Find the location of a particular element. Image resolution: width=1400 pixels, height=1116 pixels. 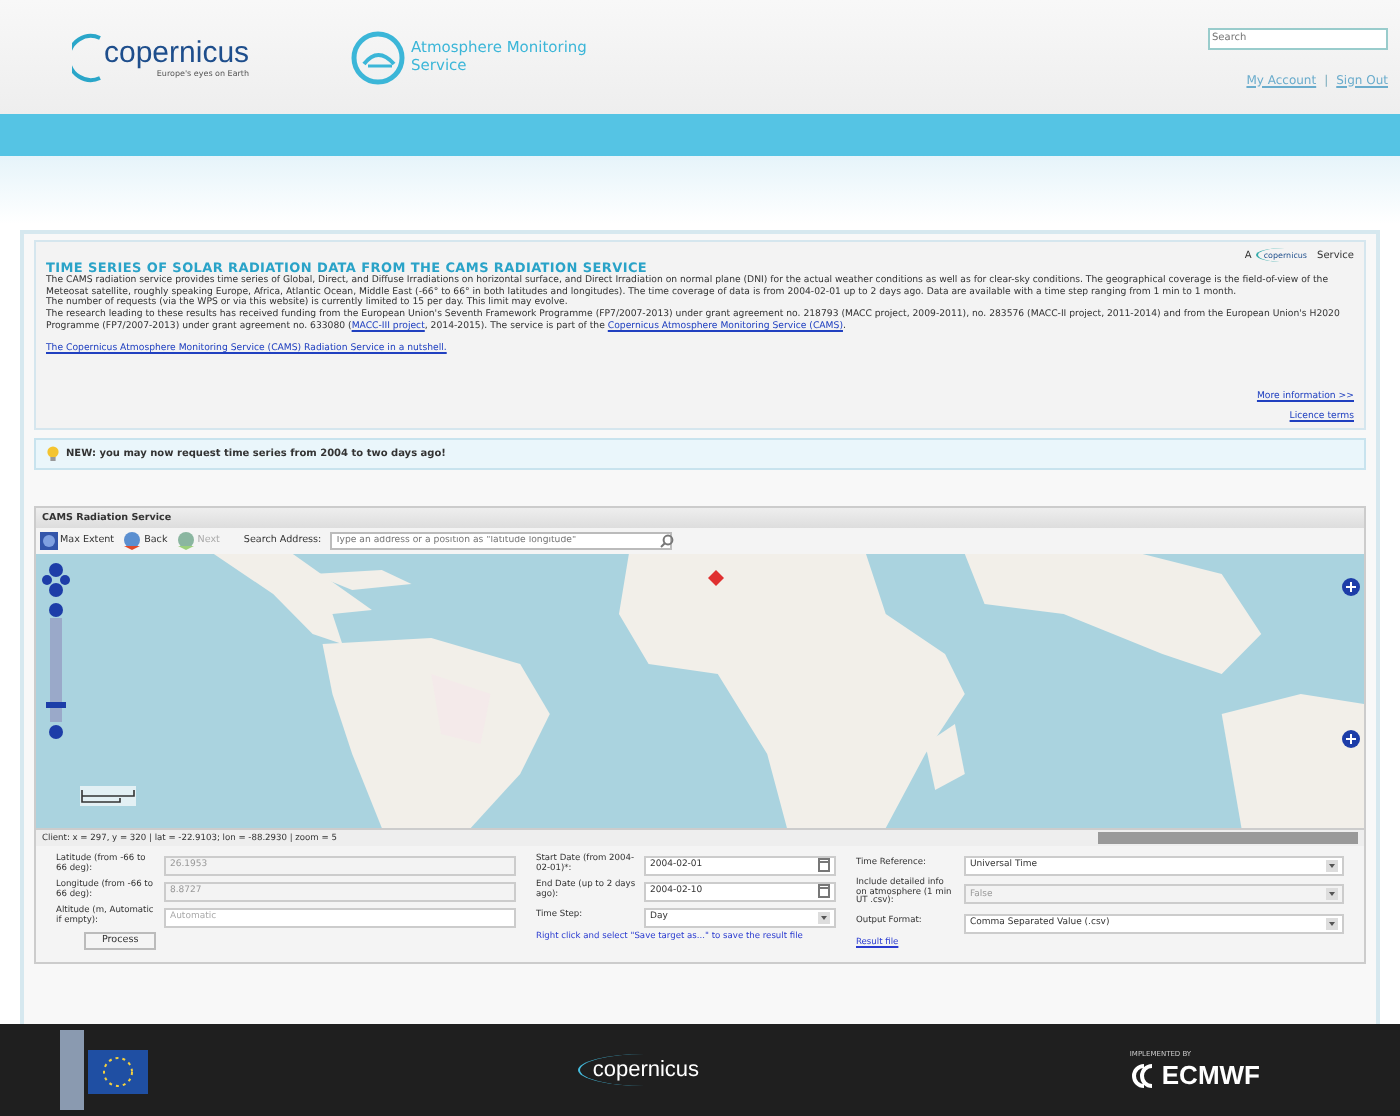

logo-swirl-icon is located at coordinates (88, 57).